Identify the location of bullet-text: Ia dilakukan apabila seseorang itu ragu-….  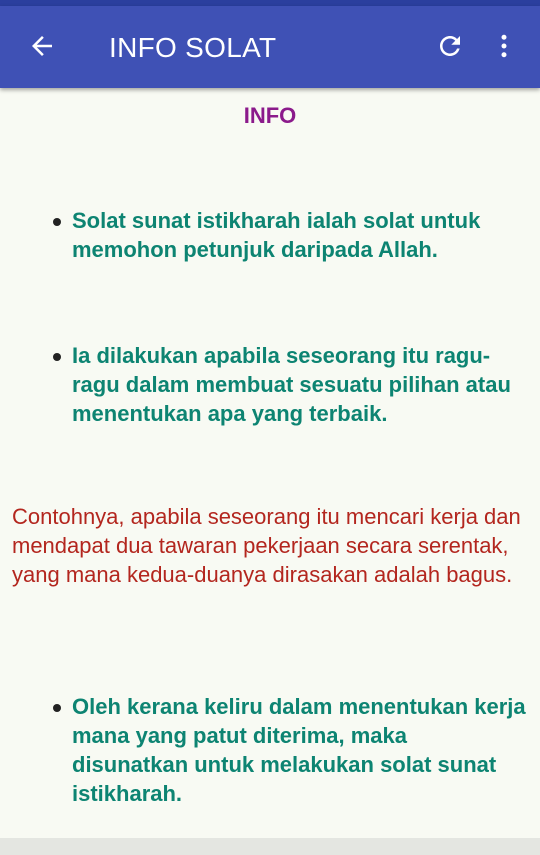
(291, 384).